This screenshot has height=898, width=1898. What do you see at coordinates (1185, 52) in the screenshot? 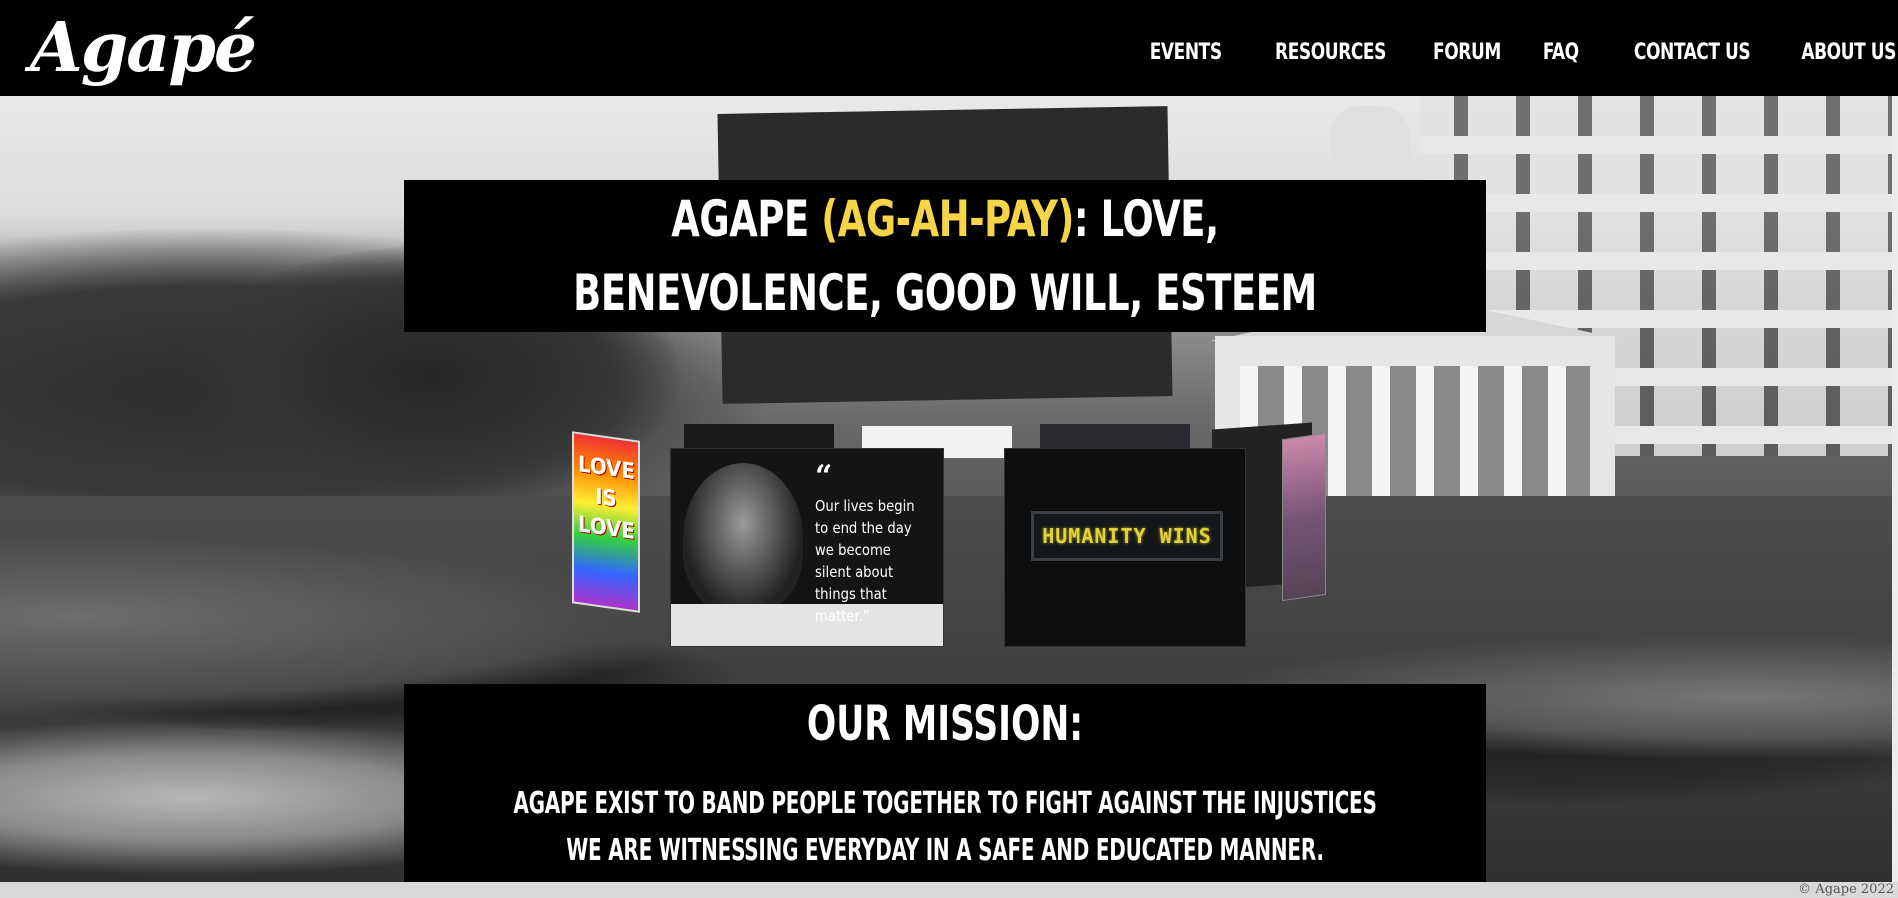
I see `nav-item-events: EVENTS` at bounding box center [1185, 52].